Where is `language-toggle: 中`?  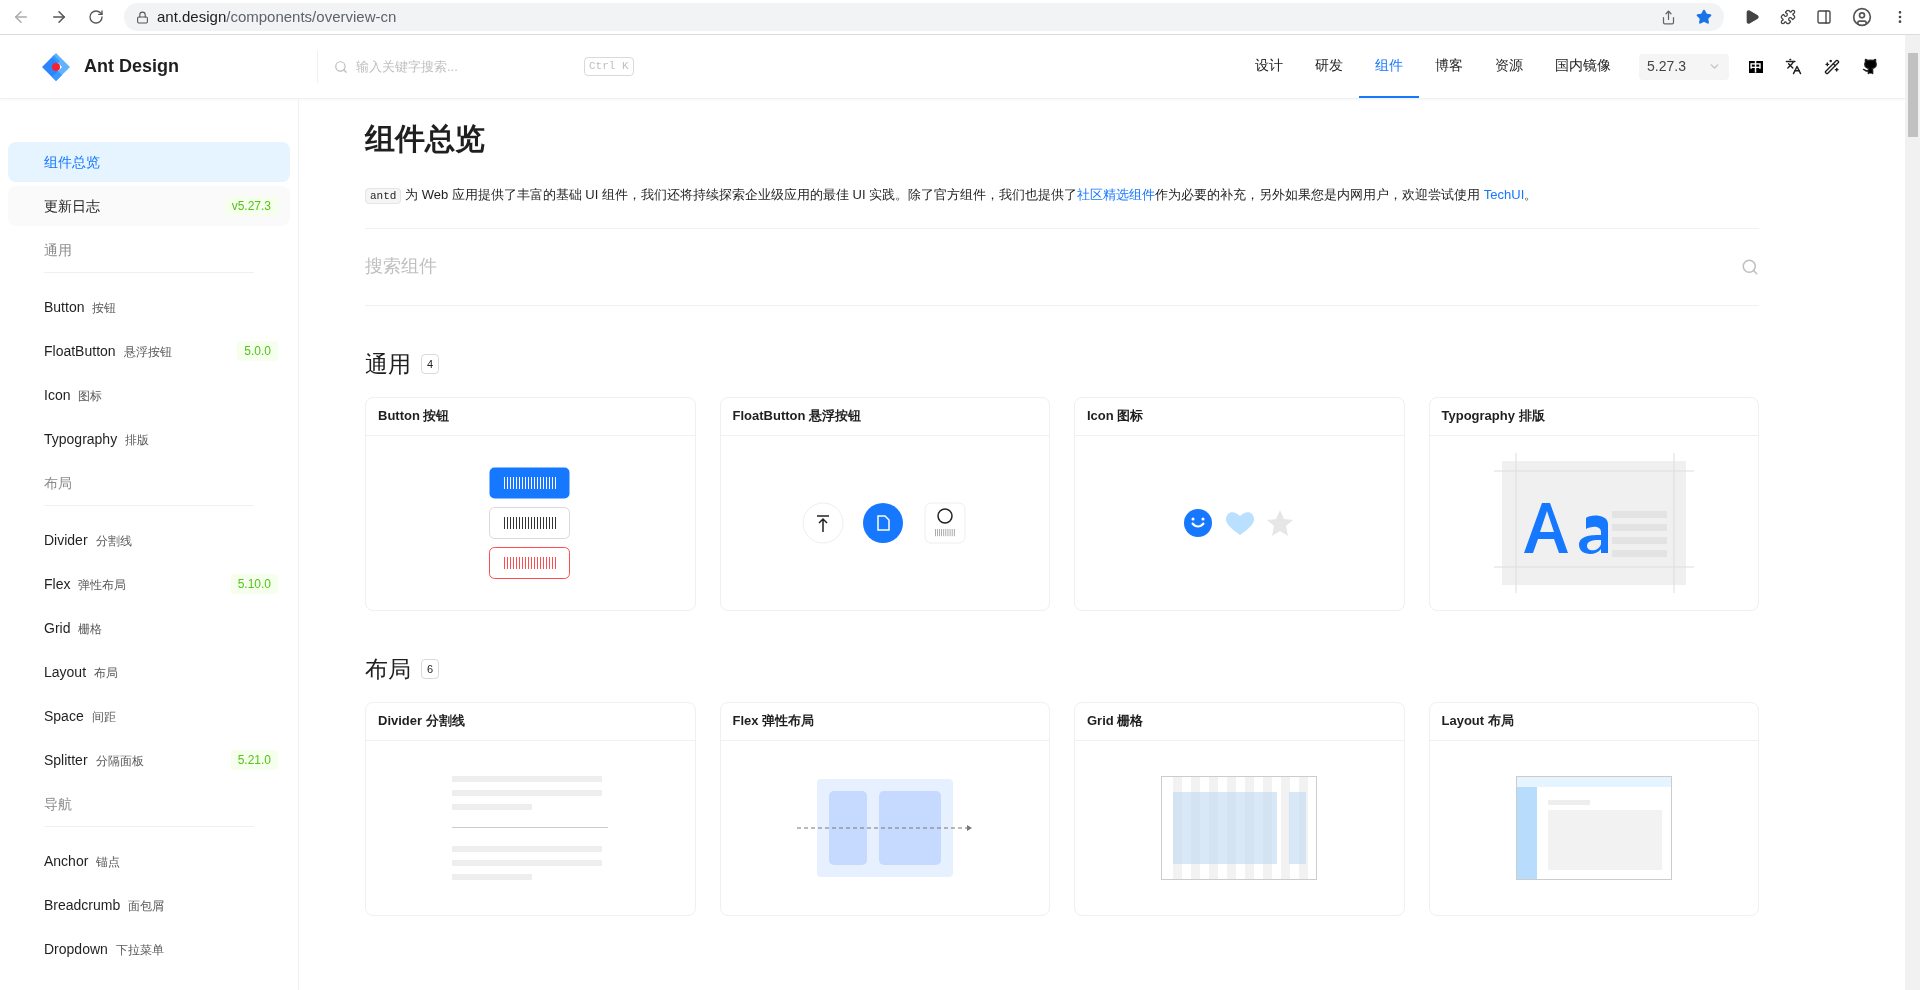
language-toggle: 中 is located at coordinates (1756, 66).